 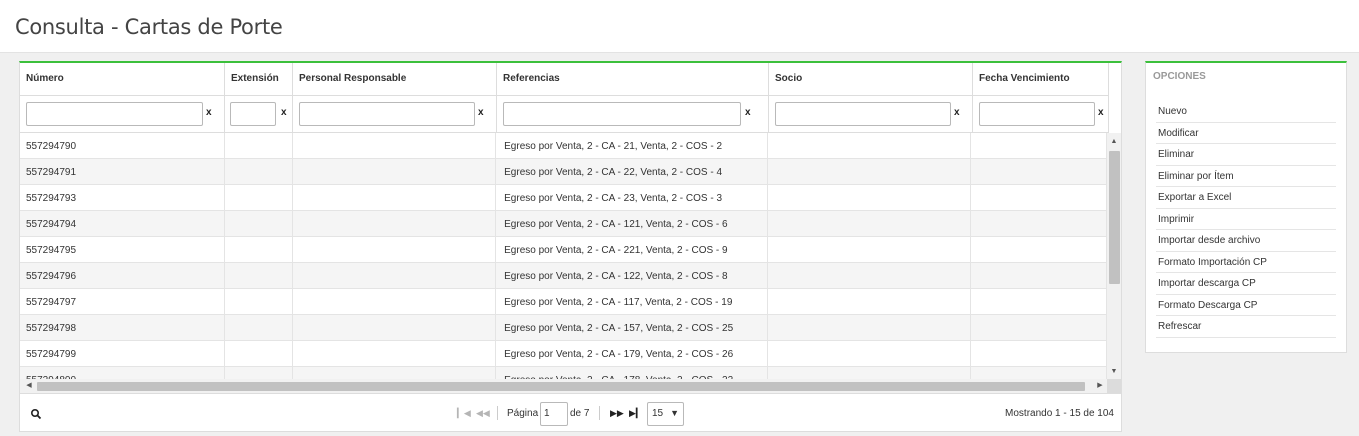 I want to click on filter-input-fecha-vencimiento, so click(x=1037, y=114).